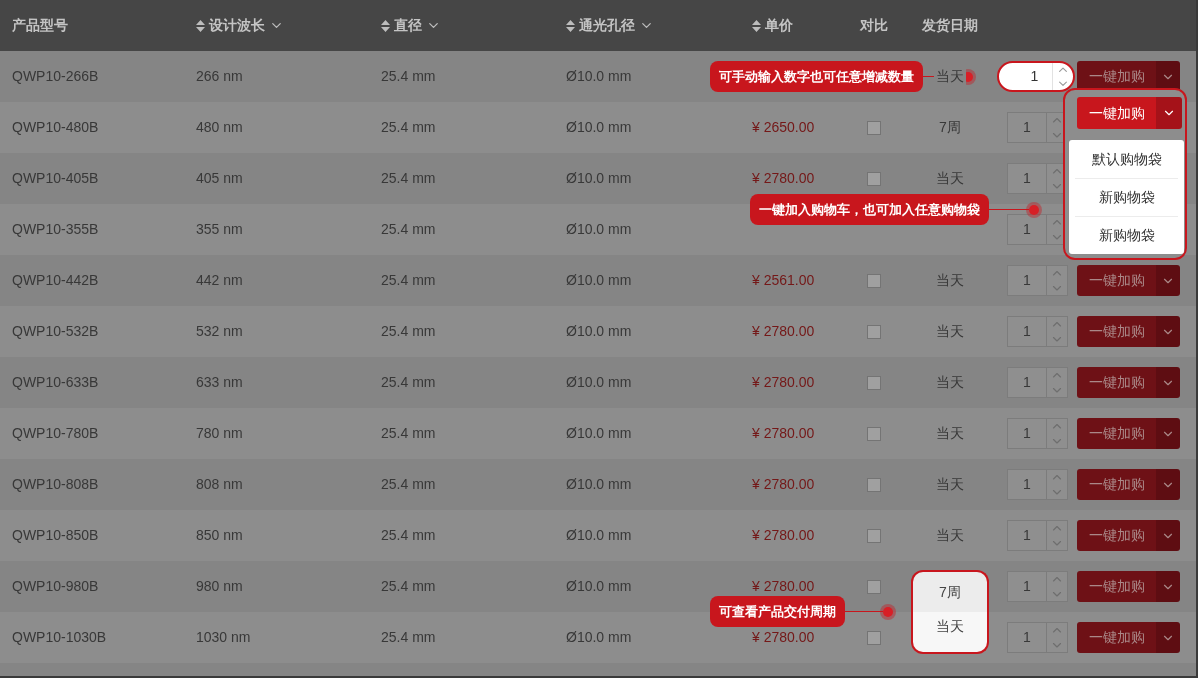 This screenshot has height=678, width=1198. What do you see at coordinates (219, 382) in the screenshot?
I see `table-cell-text: 633 nm` at bounding box center [219, 382].